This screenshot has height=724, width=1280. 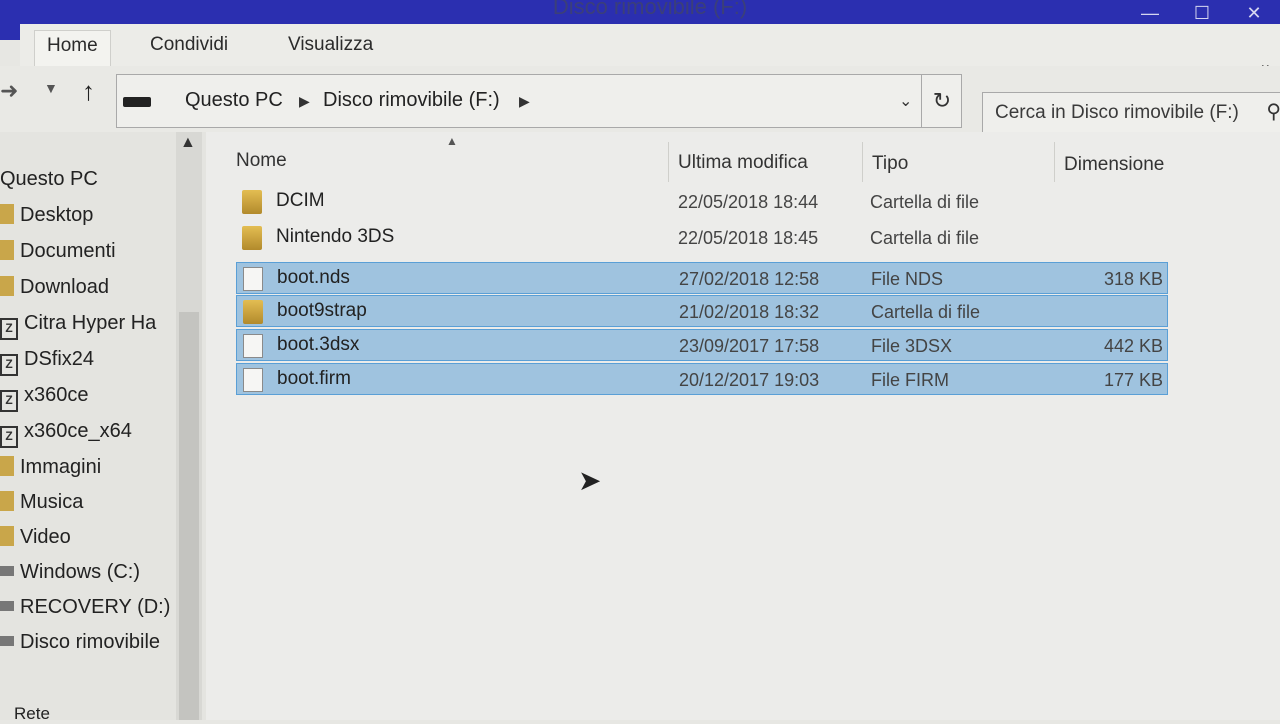 I want to click on sidebar-item-citra: Z Citra Hyper Ha, so click(x=78, y=326).